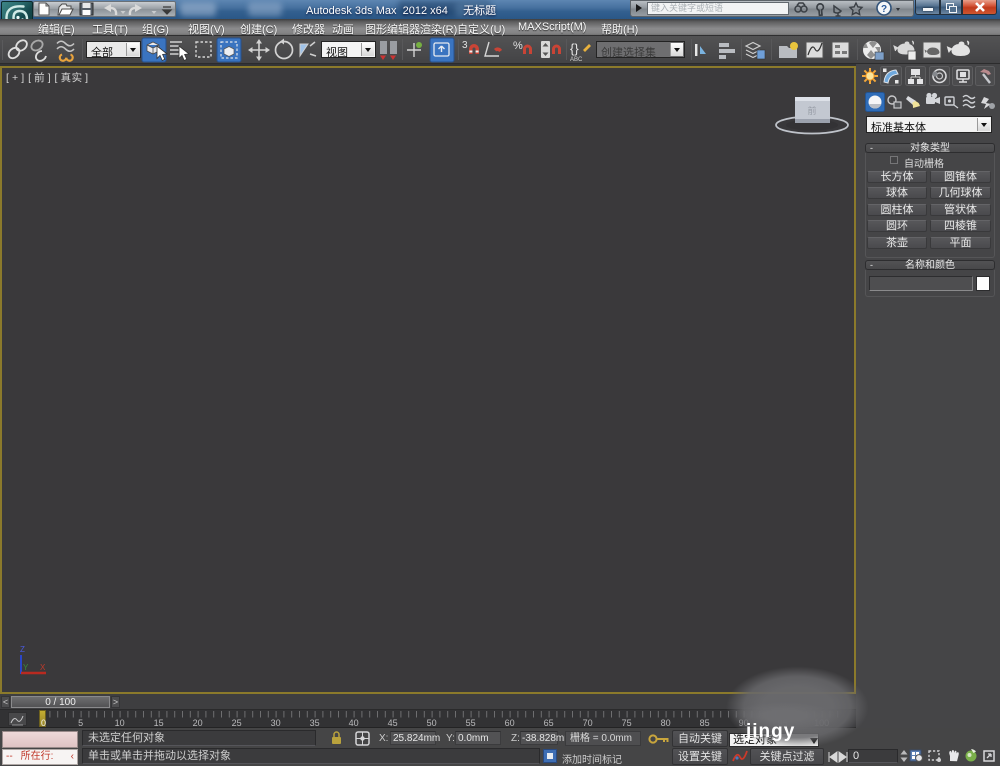  Describe the element at coordinates (666, 723) in the screenshot. I see `svg-text: 80` at that location.